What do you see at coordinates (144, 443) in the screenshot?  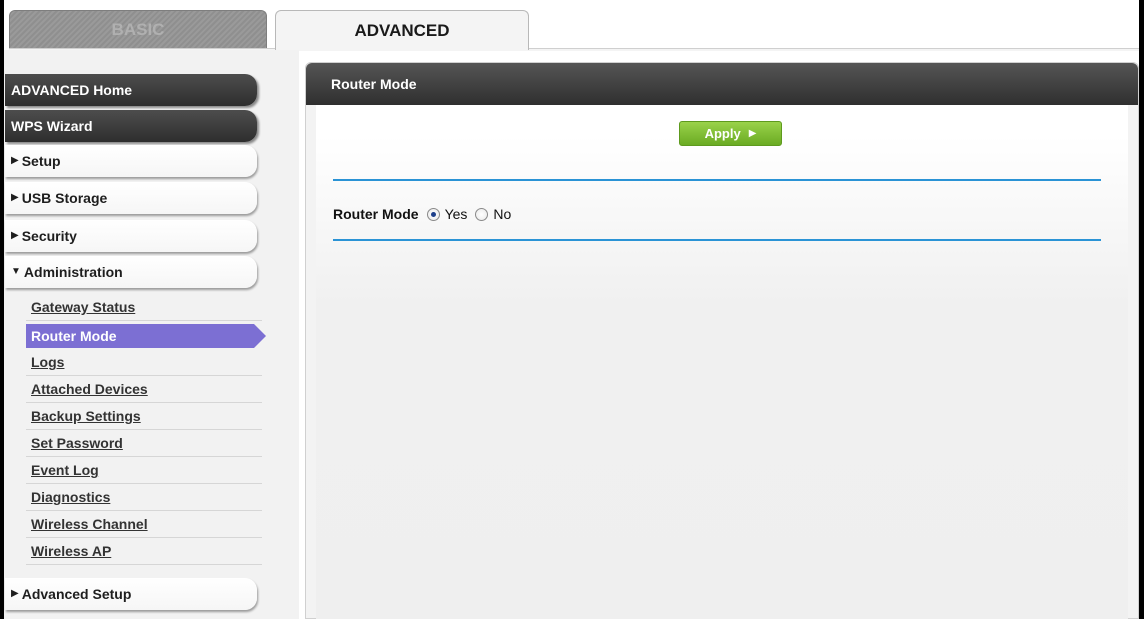 I see `sidebar-subitem-set-password: Set Password` at bounding box center [144, 443].